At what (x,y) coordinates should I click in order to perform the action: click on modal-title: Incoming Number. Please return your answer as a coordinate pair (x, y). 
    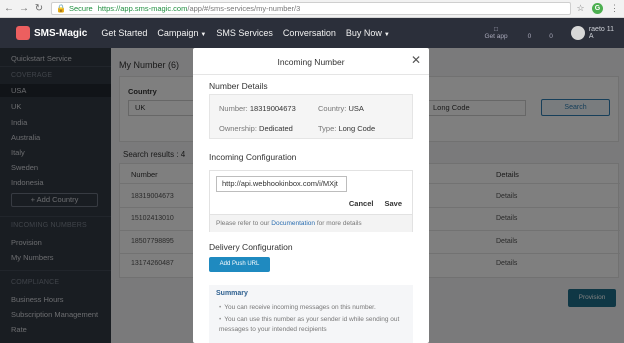
    Looking at the image, I should click on (311, 62).